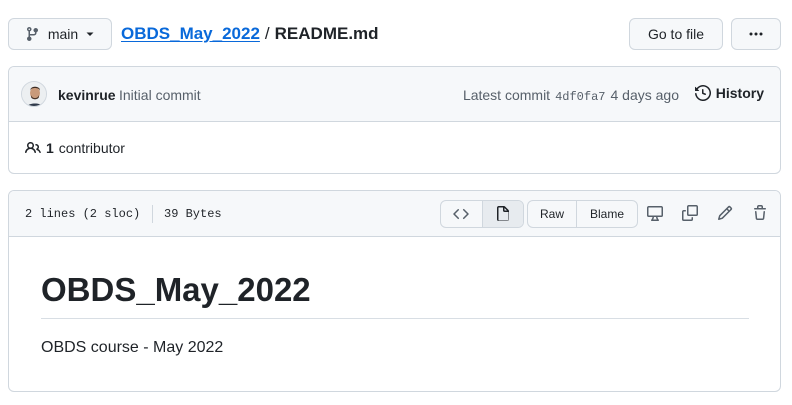 The height and width of the screenshot is (405, 792). I want to click on breadcrumb-file-name: README.md, so click(326, 33).